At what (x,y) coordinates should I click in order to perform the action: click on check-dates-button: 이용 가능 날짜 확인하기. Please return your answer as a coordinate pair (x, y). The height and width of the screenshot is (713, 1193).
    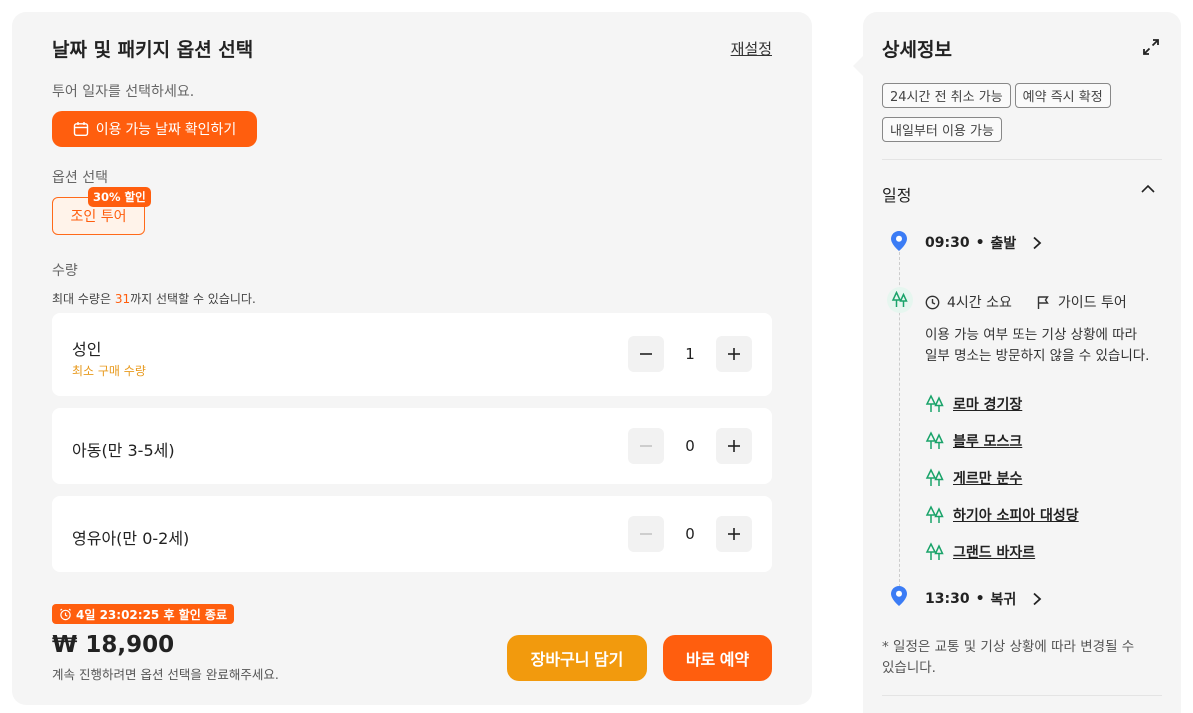
    Looking at the image, I should click on (154, 129).